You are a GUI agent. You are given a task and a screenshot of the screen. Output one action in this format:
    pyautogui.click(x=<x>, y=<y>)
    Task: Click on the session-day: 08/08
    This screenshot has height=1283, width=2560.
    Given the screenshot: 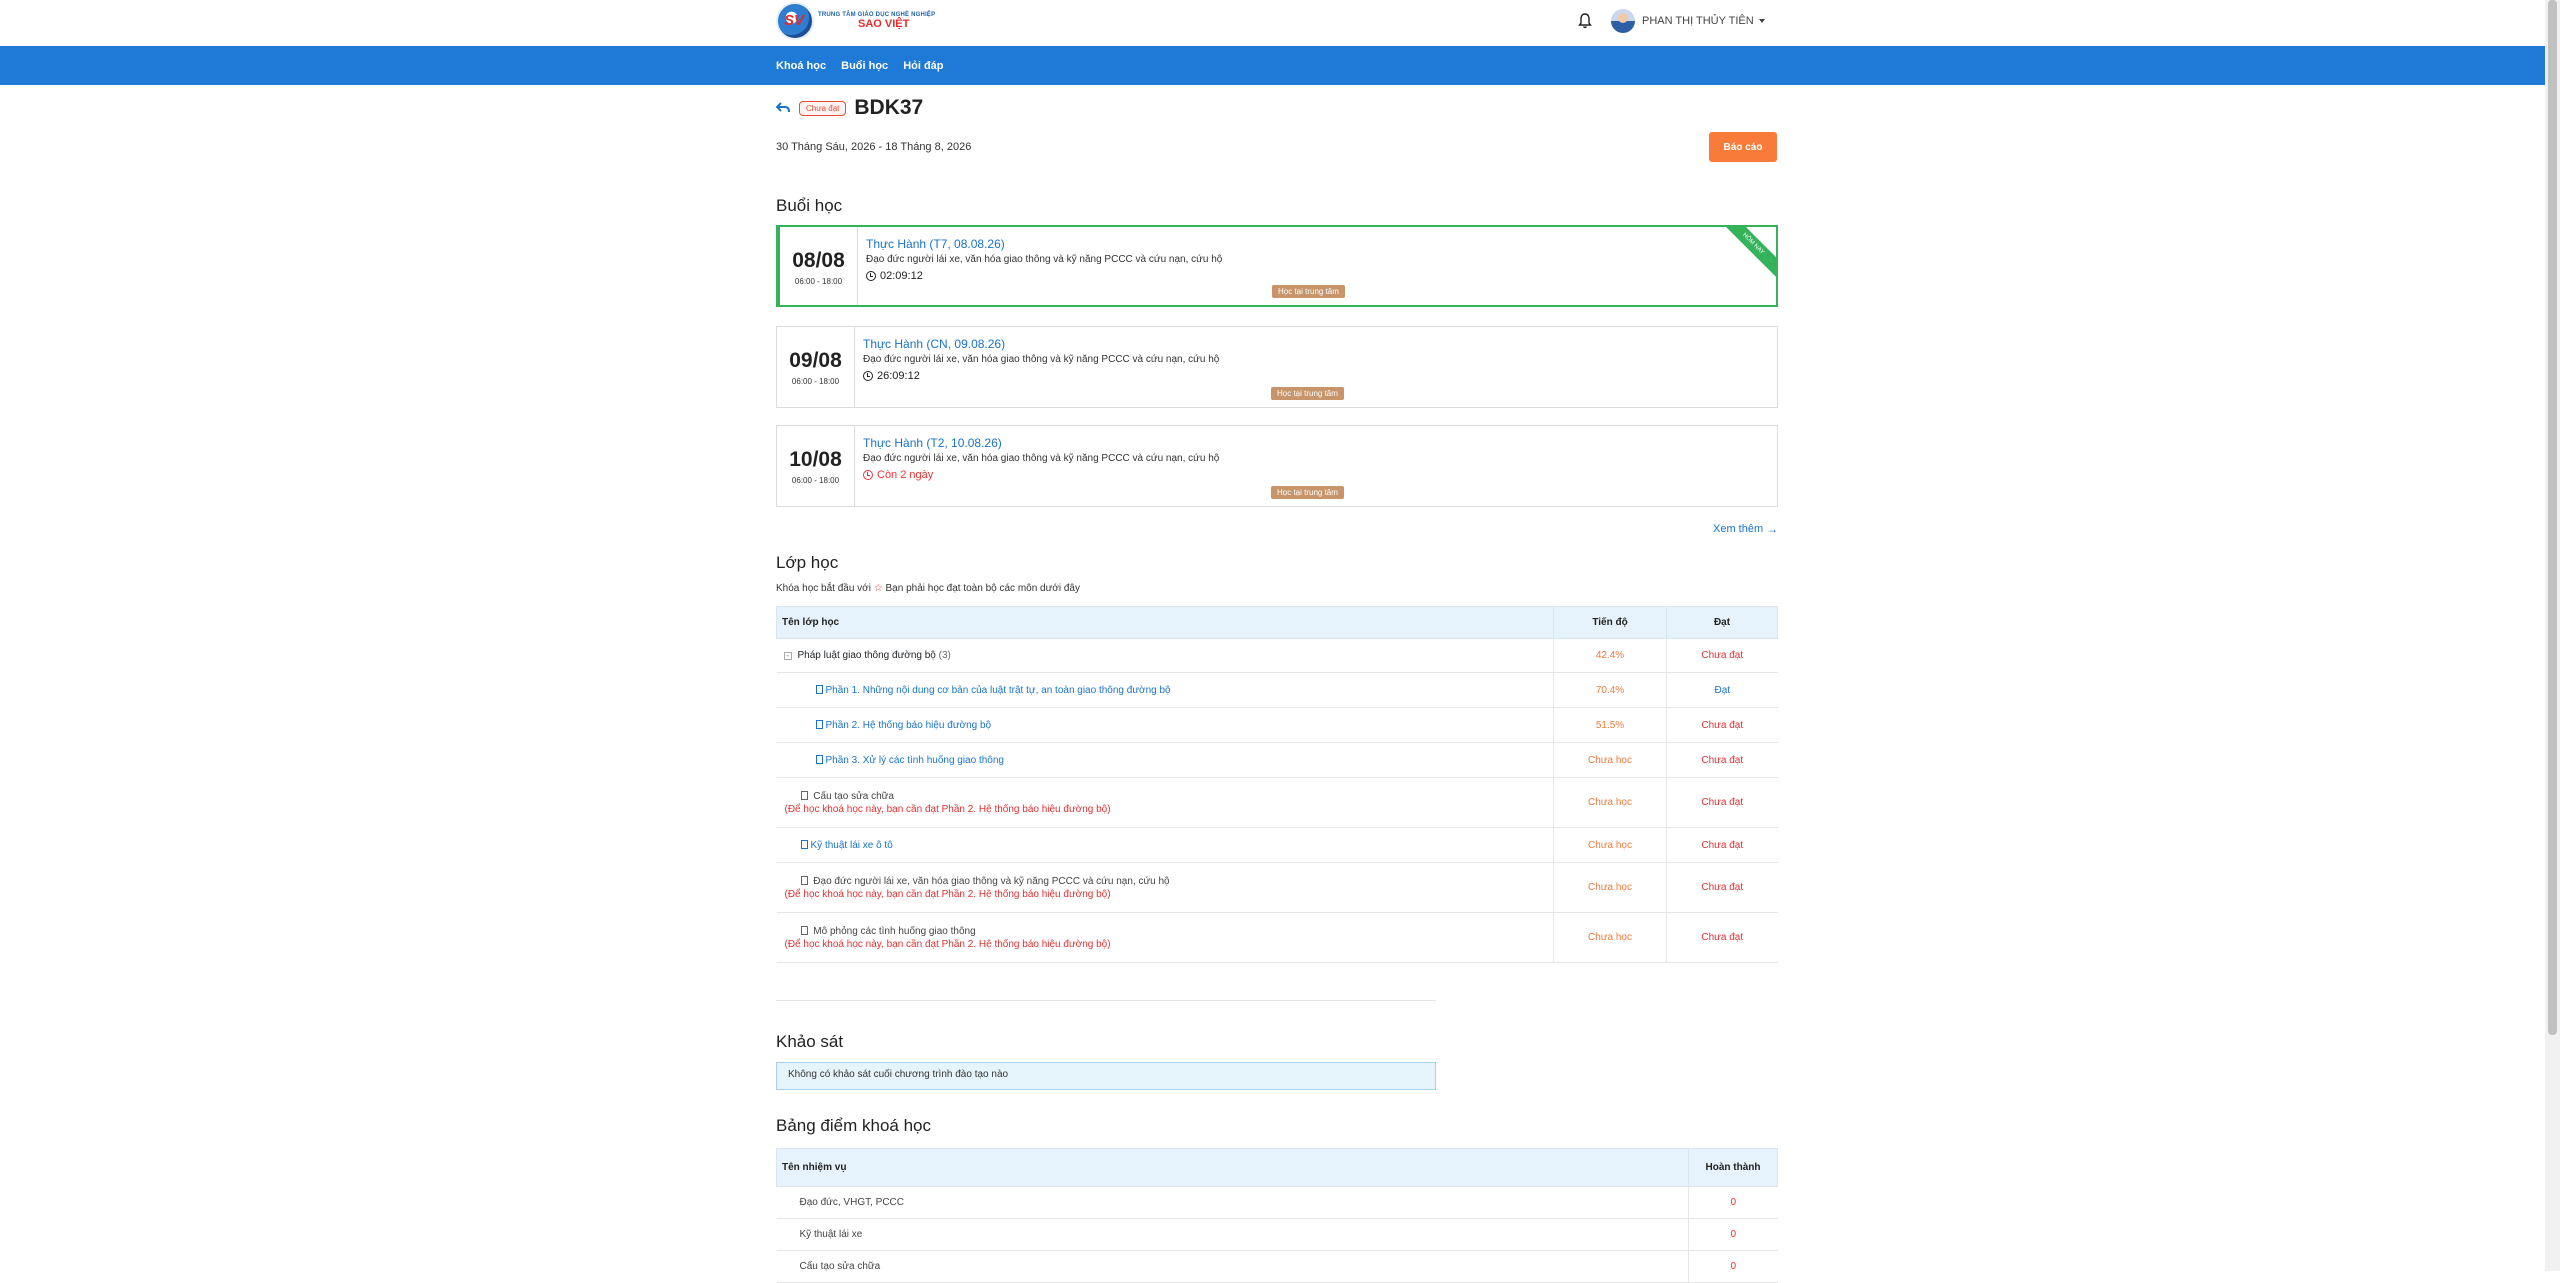 What is the action you would take?
    pyautogui.click(x=818, y=260)
    